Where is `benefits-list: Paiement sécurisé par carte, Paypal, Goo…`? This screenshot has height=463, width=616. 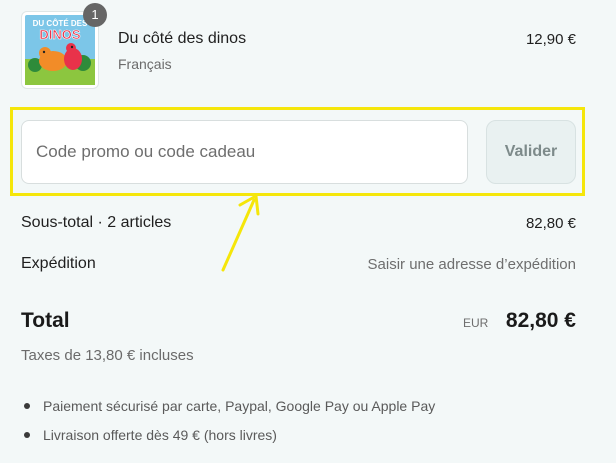
benefits-list: Paiement sécurisé par carte, Paypal, Goo… is located at coordinates (228, 425).